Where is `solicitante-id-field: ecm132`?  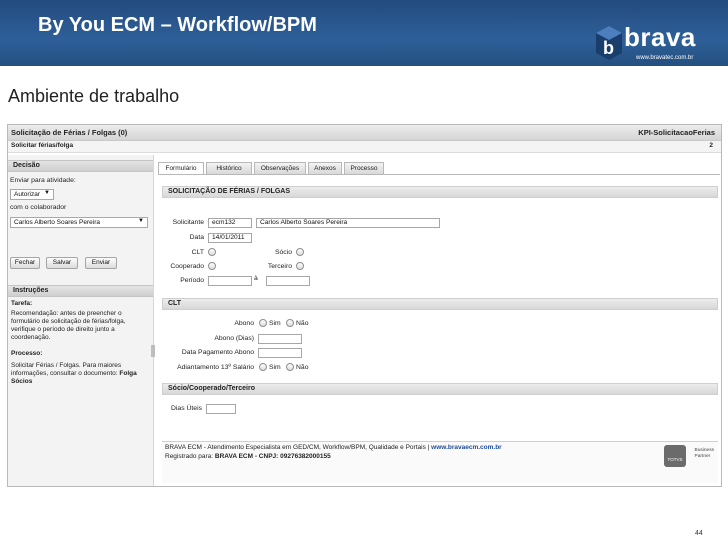
solicitante-id-field: ecm132 is located at coordinates (230, 223).